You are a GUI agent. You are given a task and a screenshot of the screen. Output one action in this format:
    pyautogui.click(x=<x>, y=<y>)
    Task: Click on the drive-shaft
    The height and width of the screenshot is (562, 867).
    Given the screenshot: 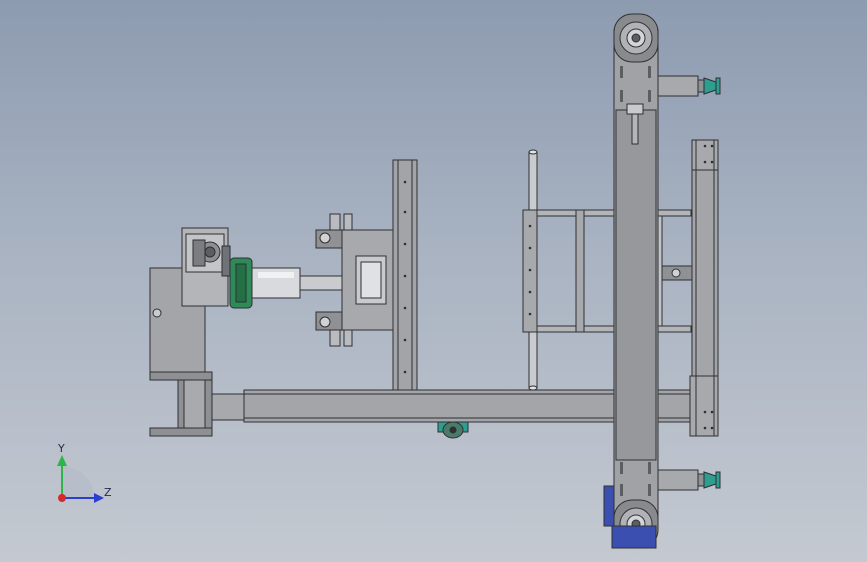 What is the action you would take?
    pyautogui.click(x=300, y=283)
    